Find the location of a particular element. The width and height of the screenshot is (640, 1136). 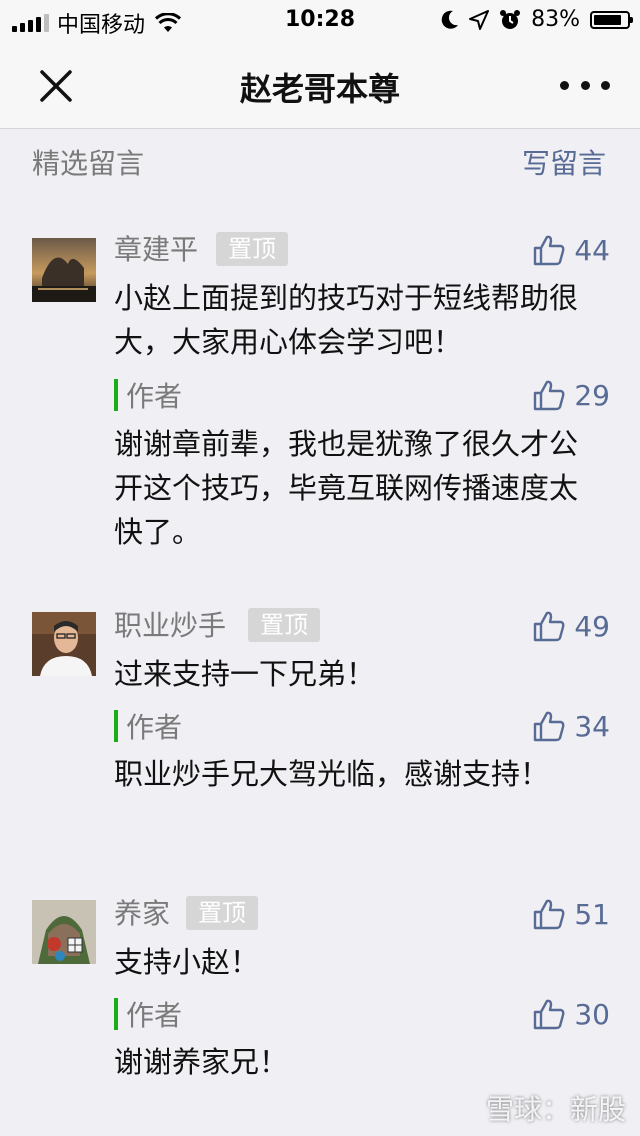

like-button: 51 is located at coordinates (571, 914).